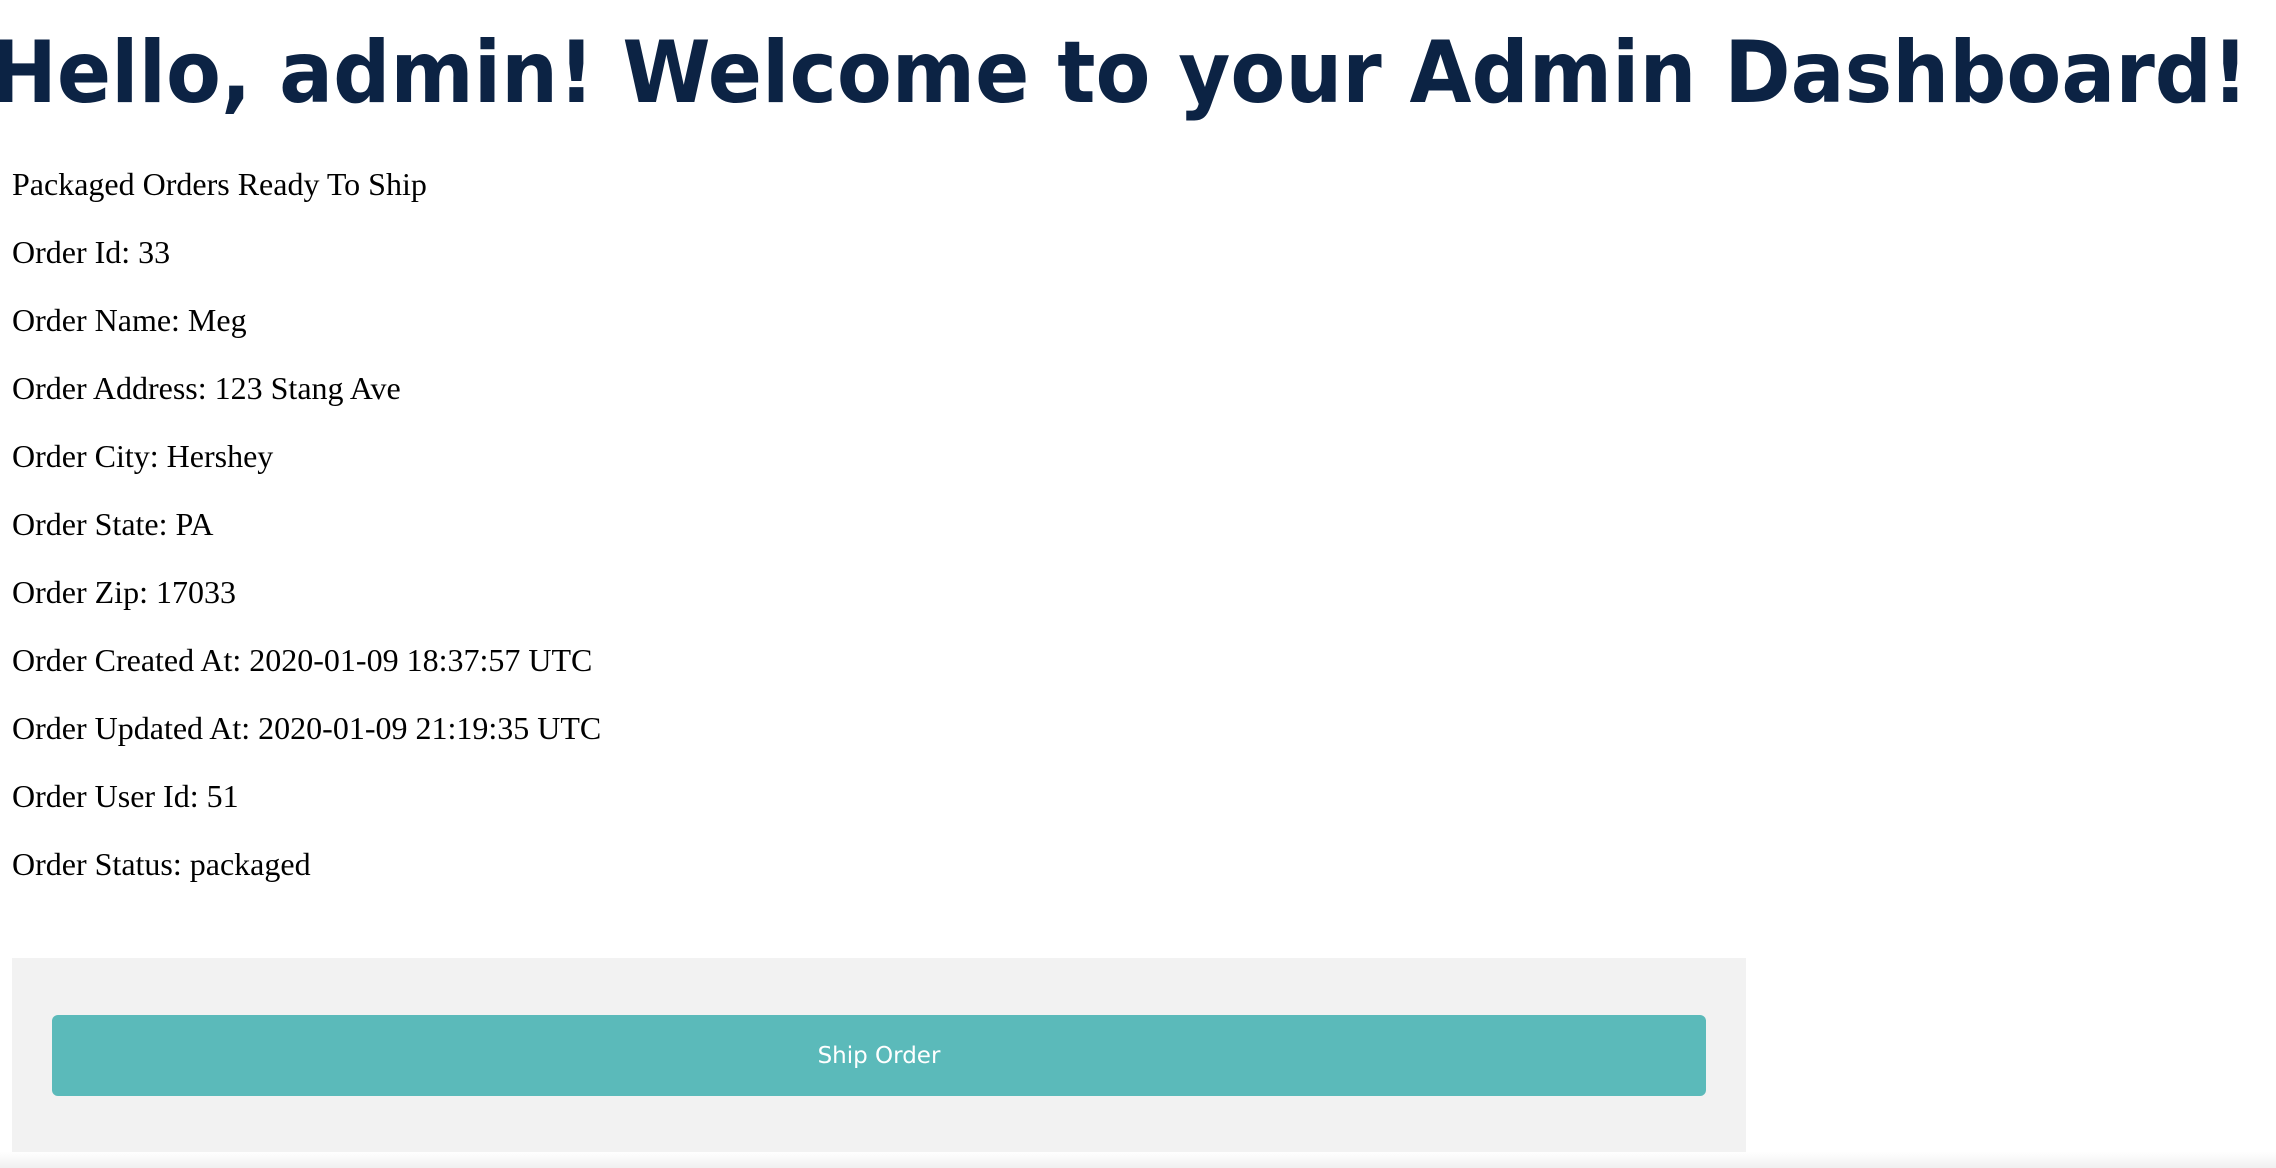 The height and width of the screenshot is (1168, 2276). Describe the element at coordinates (421, 660) in the screenshot. I see `order-created-value: 2020-01-09 18:37:57 UTC` at that location.